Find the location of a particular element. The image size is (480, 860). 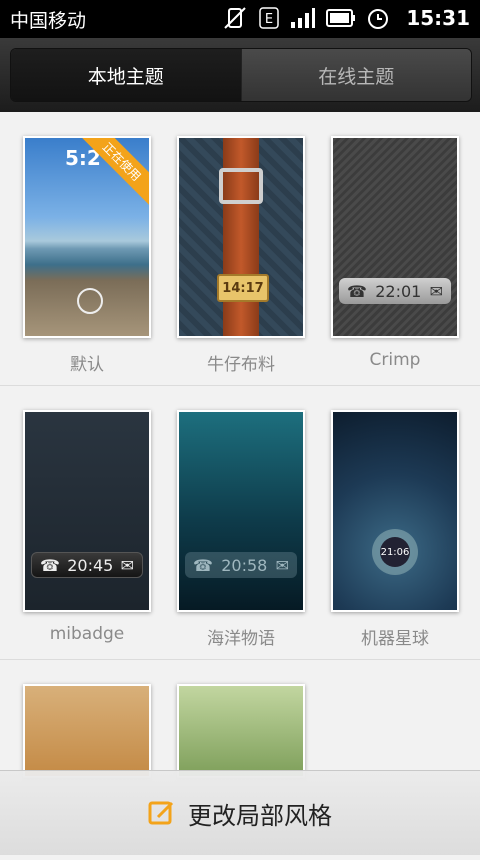

theme-item-ocean: ☎ 20:58 ✉ 海洋物语 is located at coordinates (241, 529).